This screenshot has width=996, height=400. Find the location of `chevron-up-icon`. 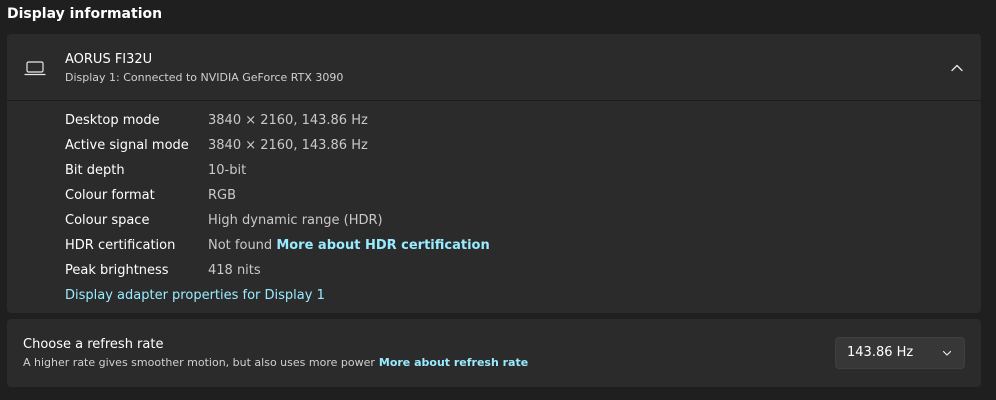

chevron-up-icon is located at coordinates (957, 68).